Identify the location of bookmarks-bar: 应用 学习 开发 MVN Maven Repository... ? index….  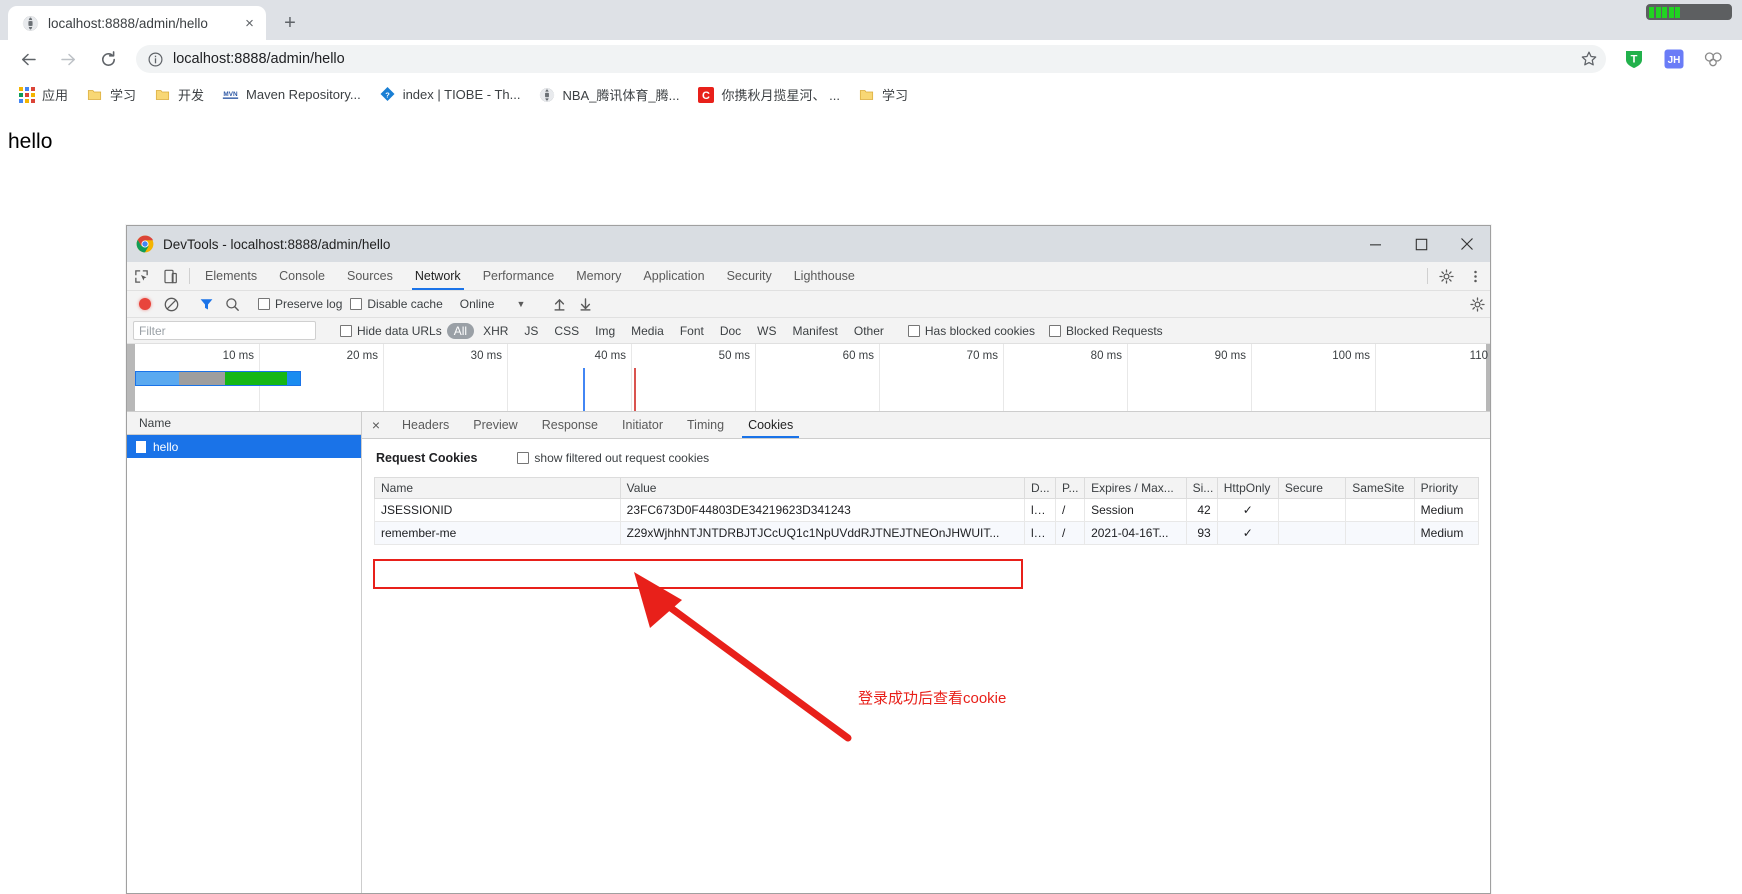
(871, 95).